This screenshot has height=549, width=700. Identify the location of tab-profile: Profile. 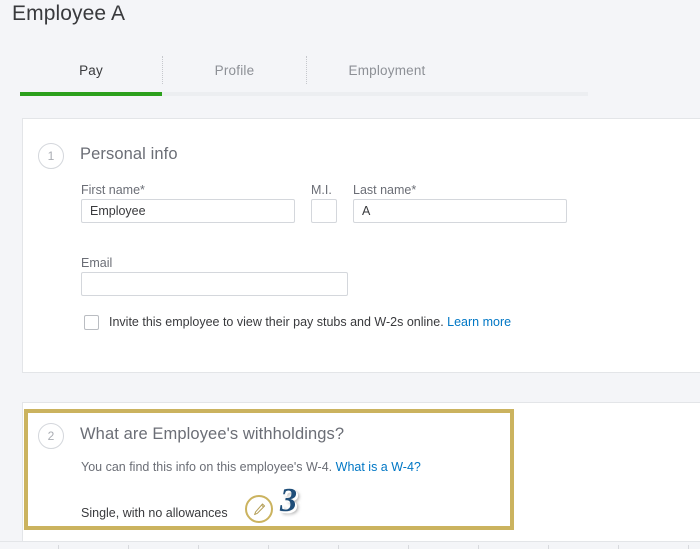
(234, 70).